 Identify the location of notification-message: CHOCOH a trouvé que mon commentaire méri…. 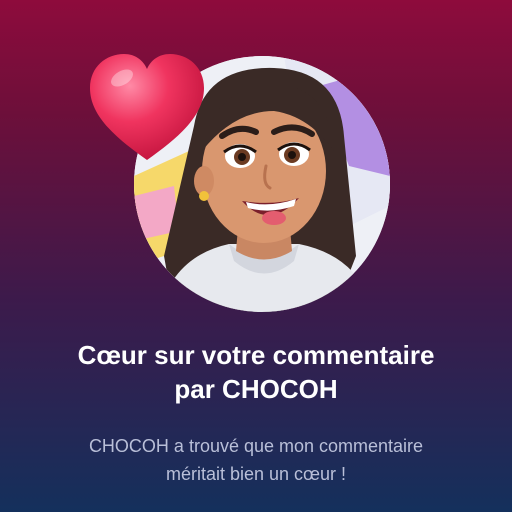
(256, 460).